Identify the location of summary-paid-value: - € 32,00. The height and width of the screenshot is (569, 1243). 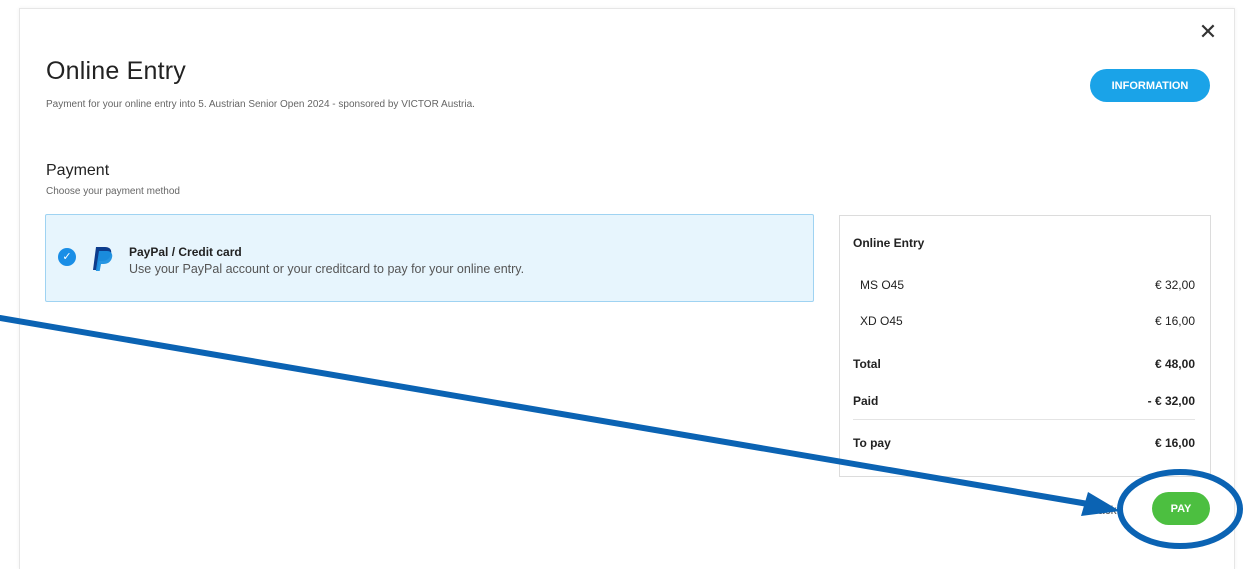
(1171, 401).